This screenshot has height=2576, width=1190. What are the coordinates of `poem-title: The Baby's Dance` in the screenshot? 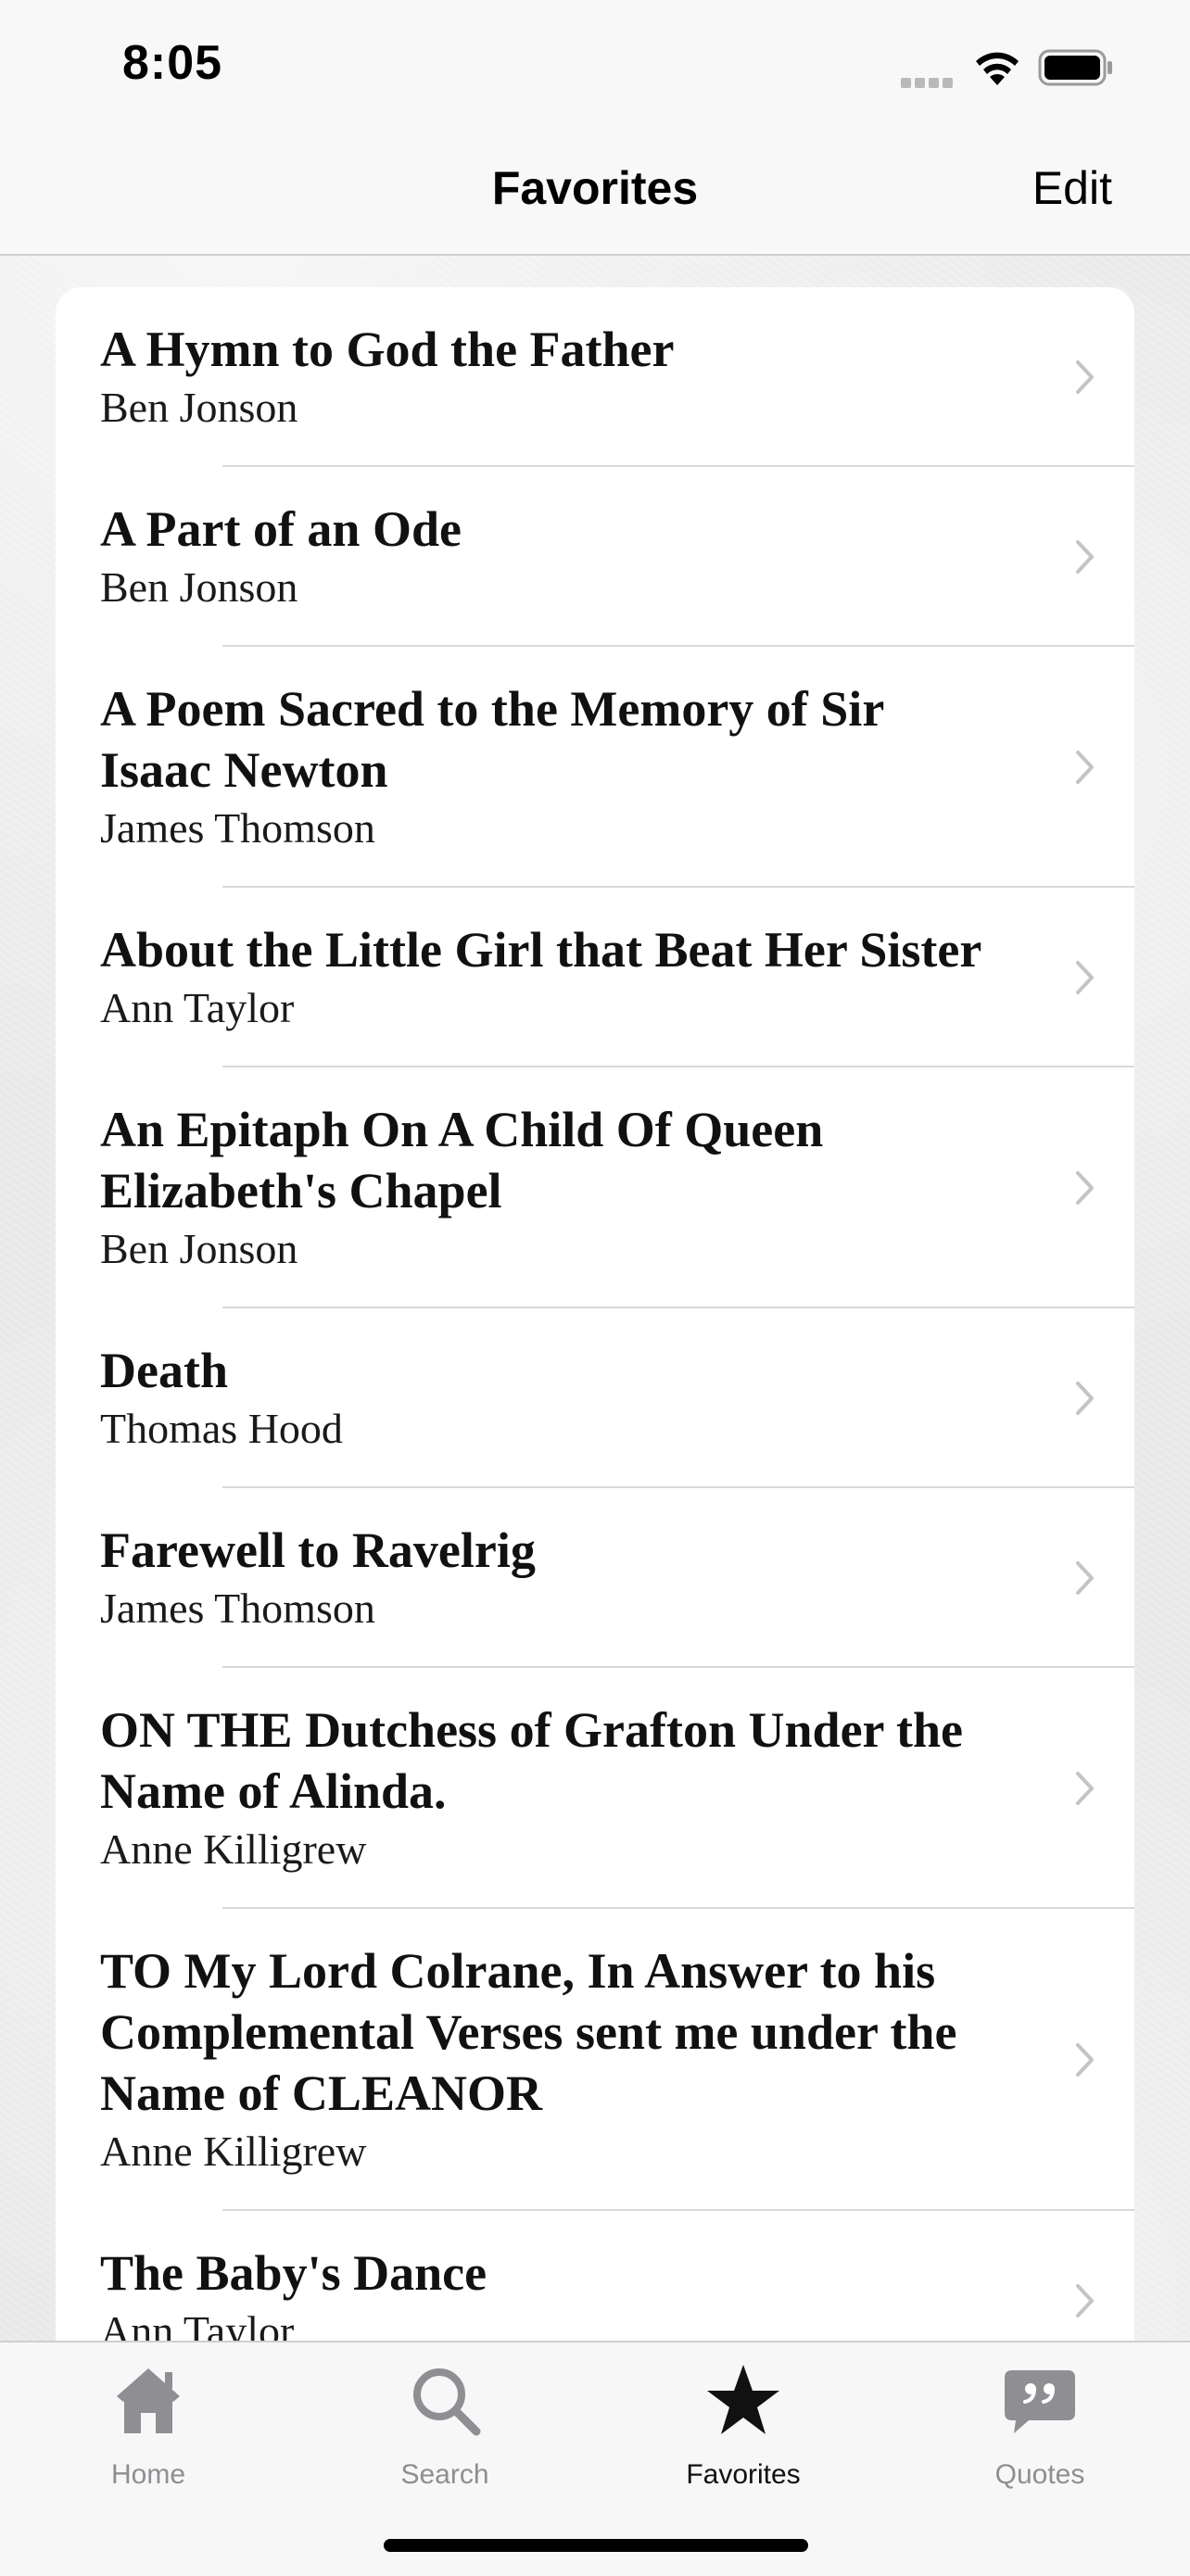 It's located at (293, 2273).